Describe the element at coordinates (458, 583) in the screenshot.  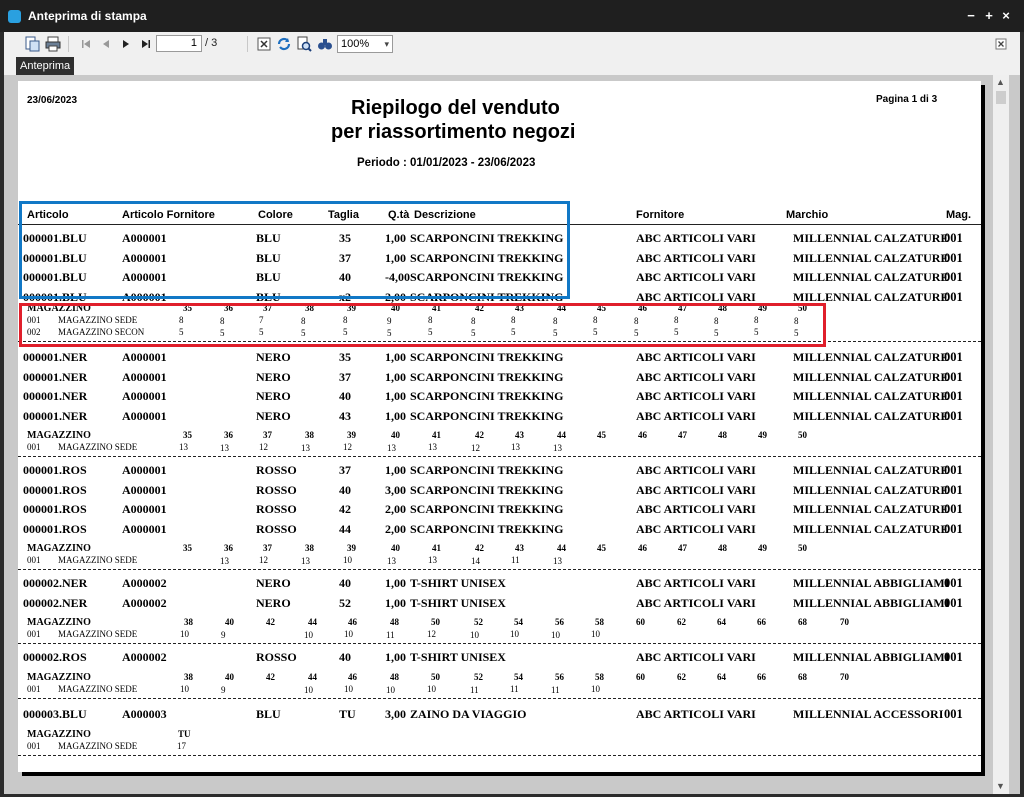
I see `cell-descrizione: T-SHIRT UNISEX` at that location.